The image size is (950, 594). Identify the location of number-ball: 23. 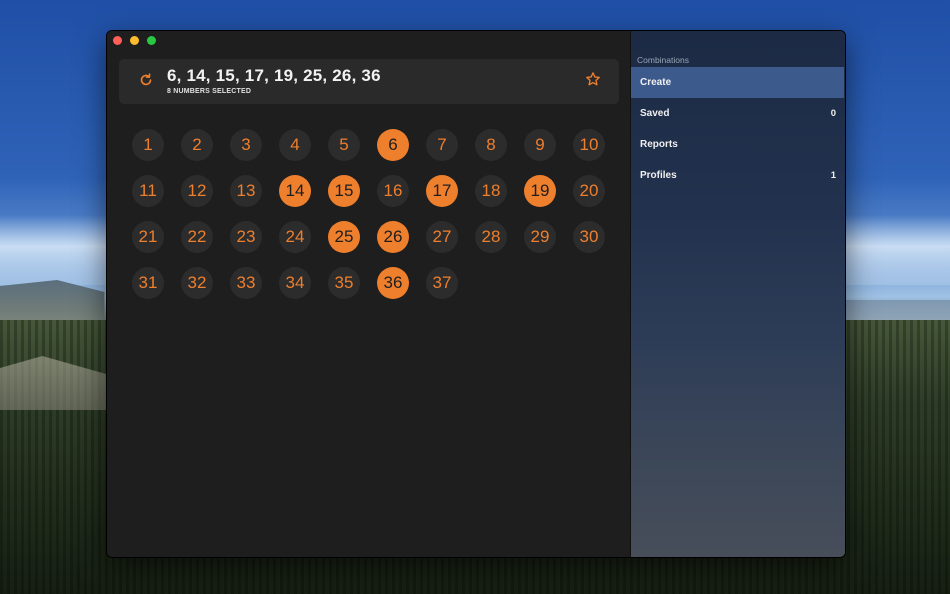
(246, 237).